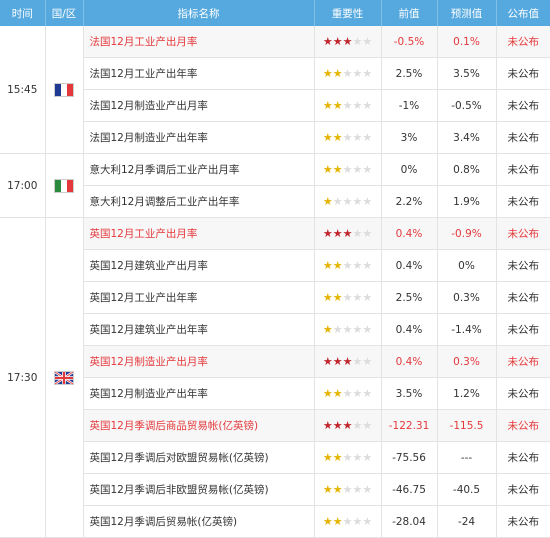 This screenshot has height=538, width=550. What do you see at coordinates (467, 329) in the screenshot?
I see `forecast-value: -1.4%` at bounding box center [467, 329].